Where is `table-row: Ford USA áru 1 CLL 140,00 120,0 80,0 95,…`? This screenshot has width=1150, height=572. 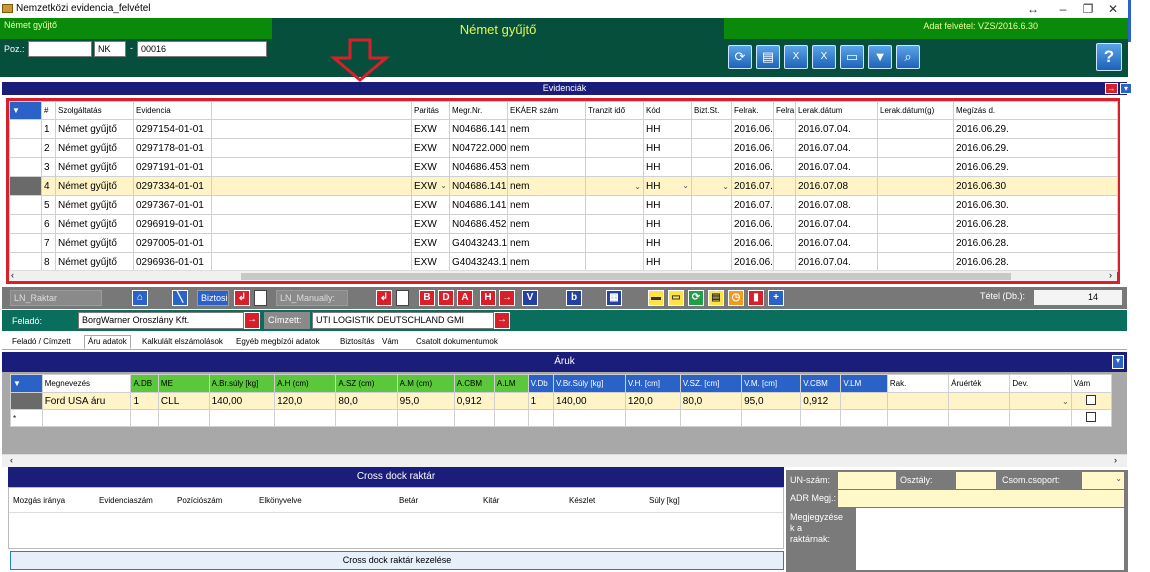 table-row: Ford USA áru 1 CLL 140,00 120,0 80,0 95,… is located at coordinates (561, 401).